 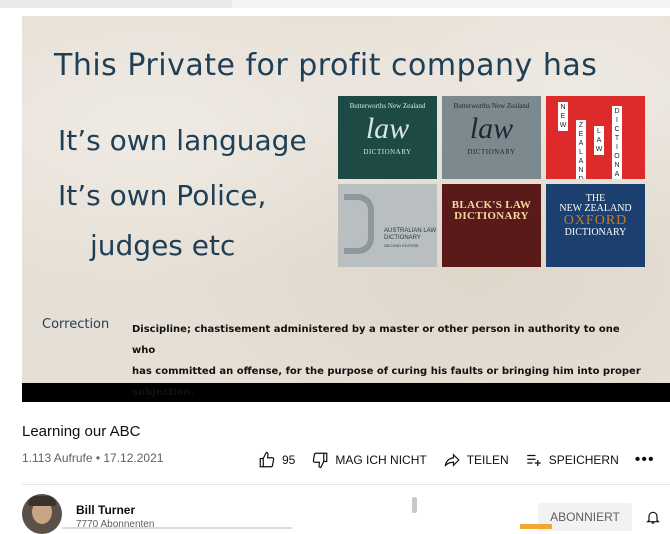 What do you see at coordinates (583, 460) in the screenshot?
I see `save-label: SPEICHERN` at bounding box center [583, 460].